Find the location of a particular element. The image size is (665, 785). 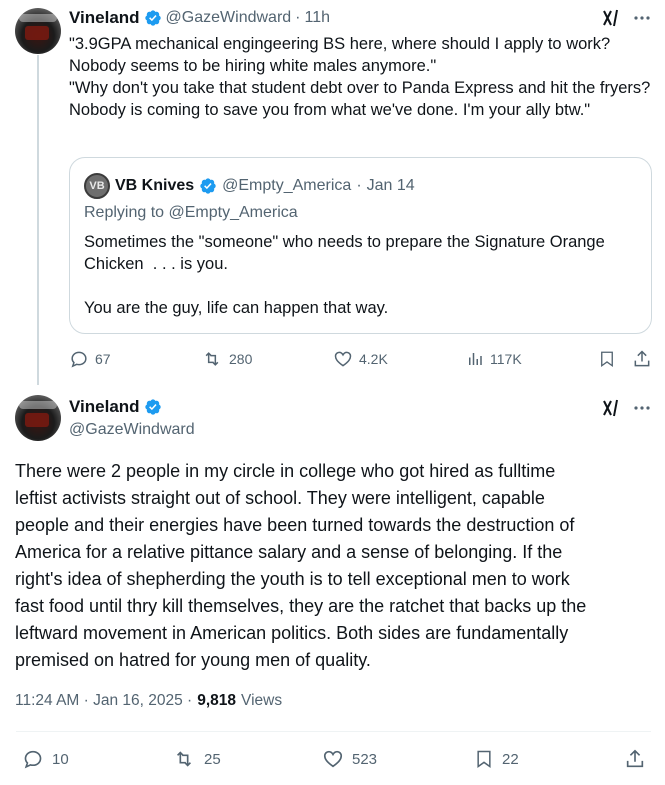

reply-button: 67 is located at coordinates (90, 359).